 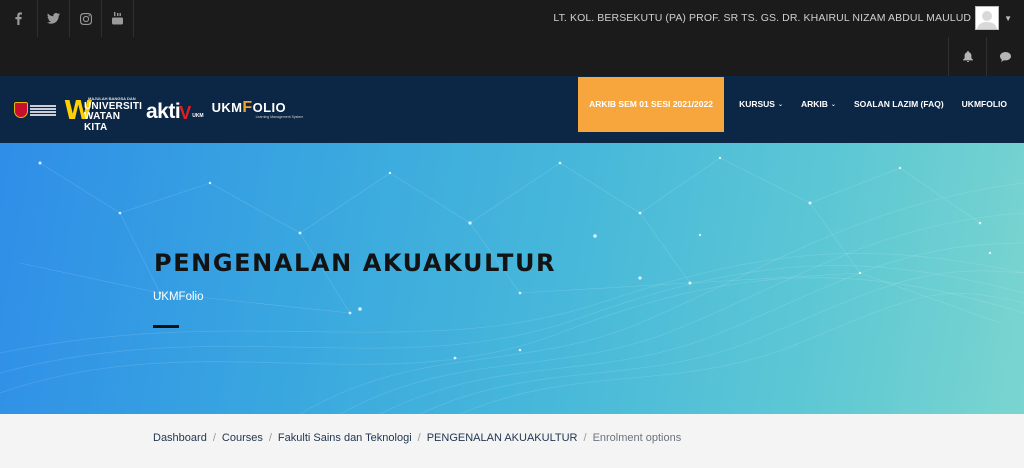 I want to click on breadcrumb-current: Enrolment options, so click(x=637, y=438).